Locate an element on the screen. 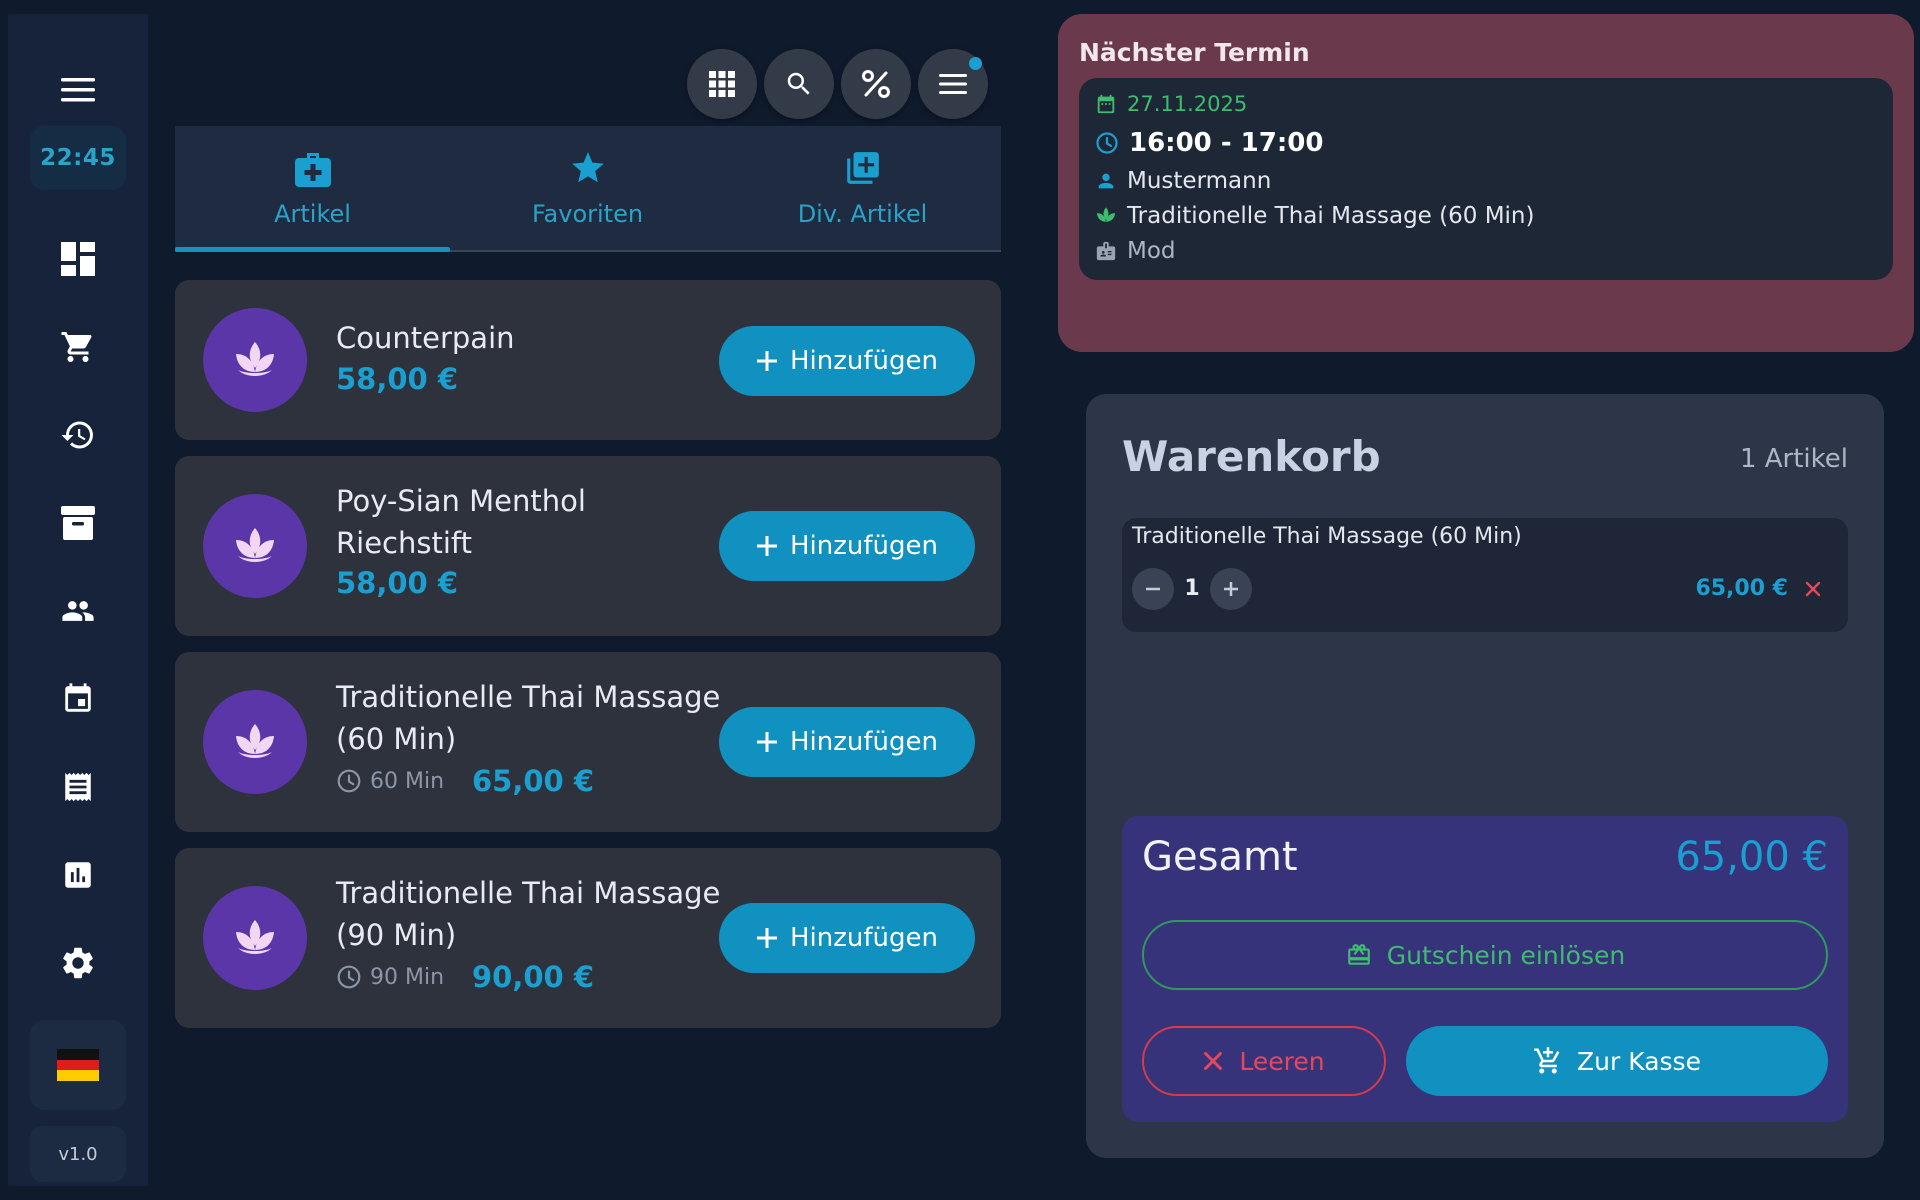 The image size is (1920, 1200). clear-cart-button: Leeren is located at coordinates (1264, 1061).